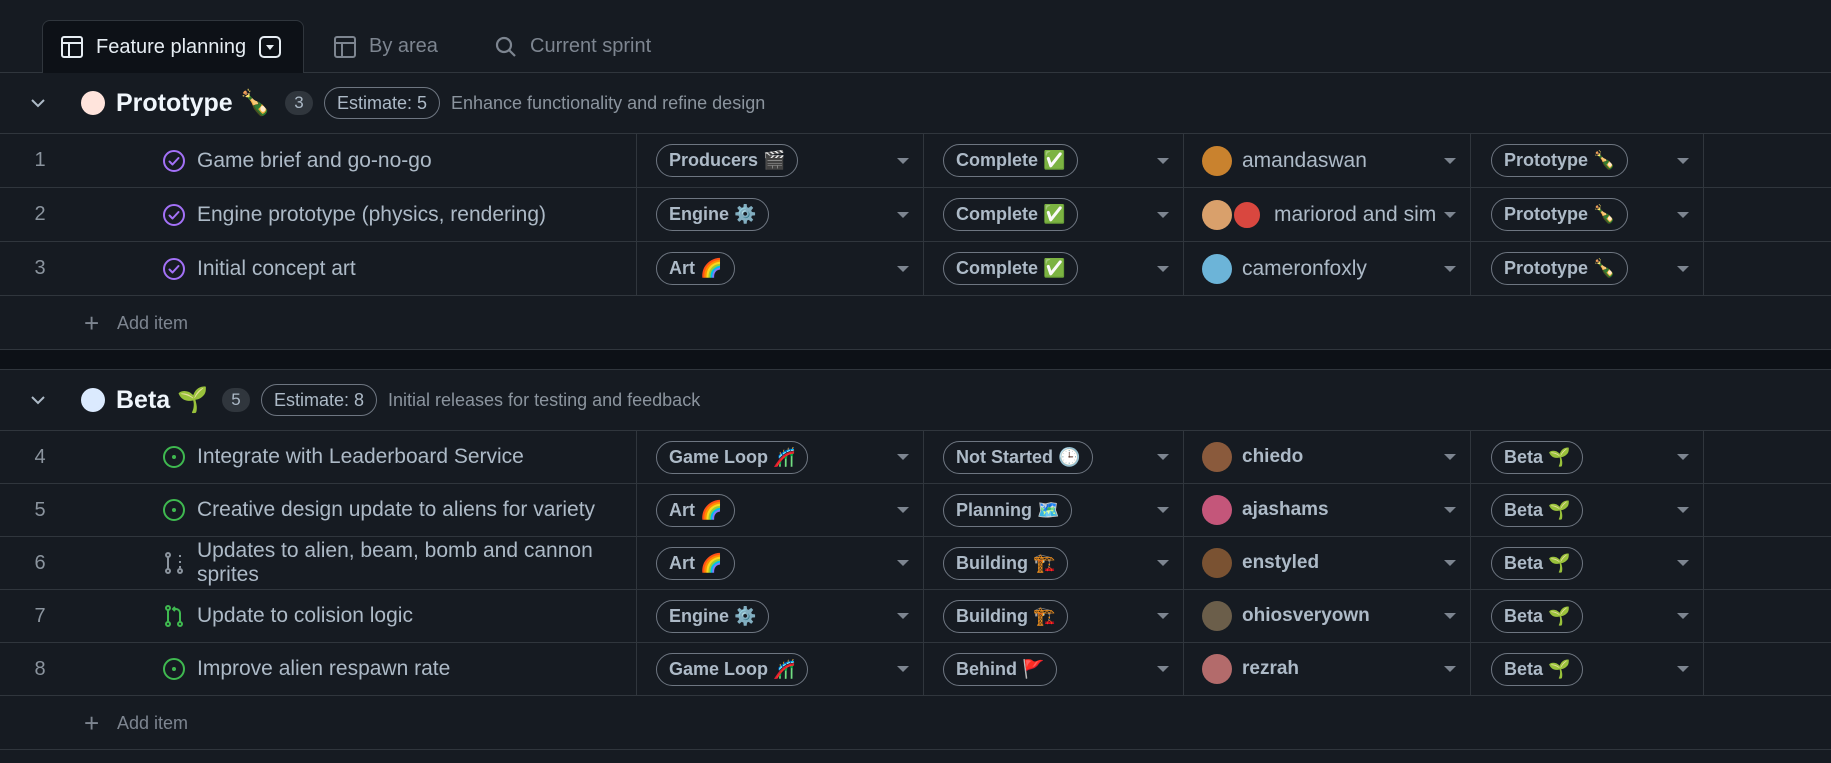 The image size is (1831, 763). I want to click on status-label: Building 🏗️, so click(1006, 616).